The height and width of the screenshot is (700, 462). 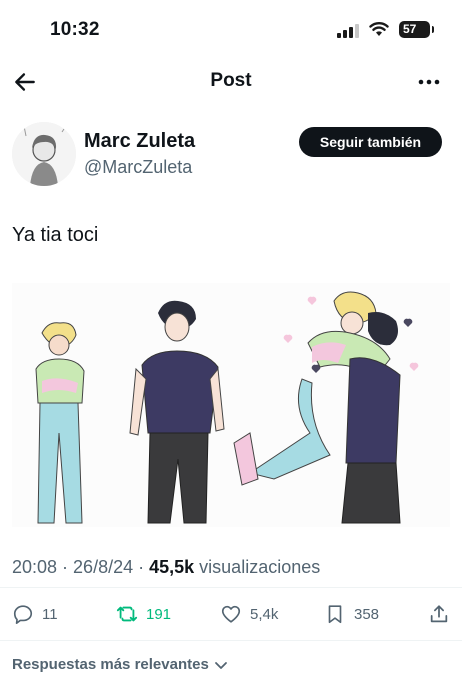 What do you see at coordinates (159, 614) in the screenshot?
I see `retweet-count: 191` at bounding box center [159, 614].